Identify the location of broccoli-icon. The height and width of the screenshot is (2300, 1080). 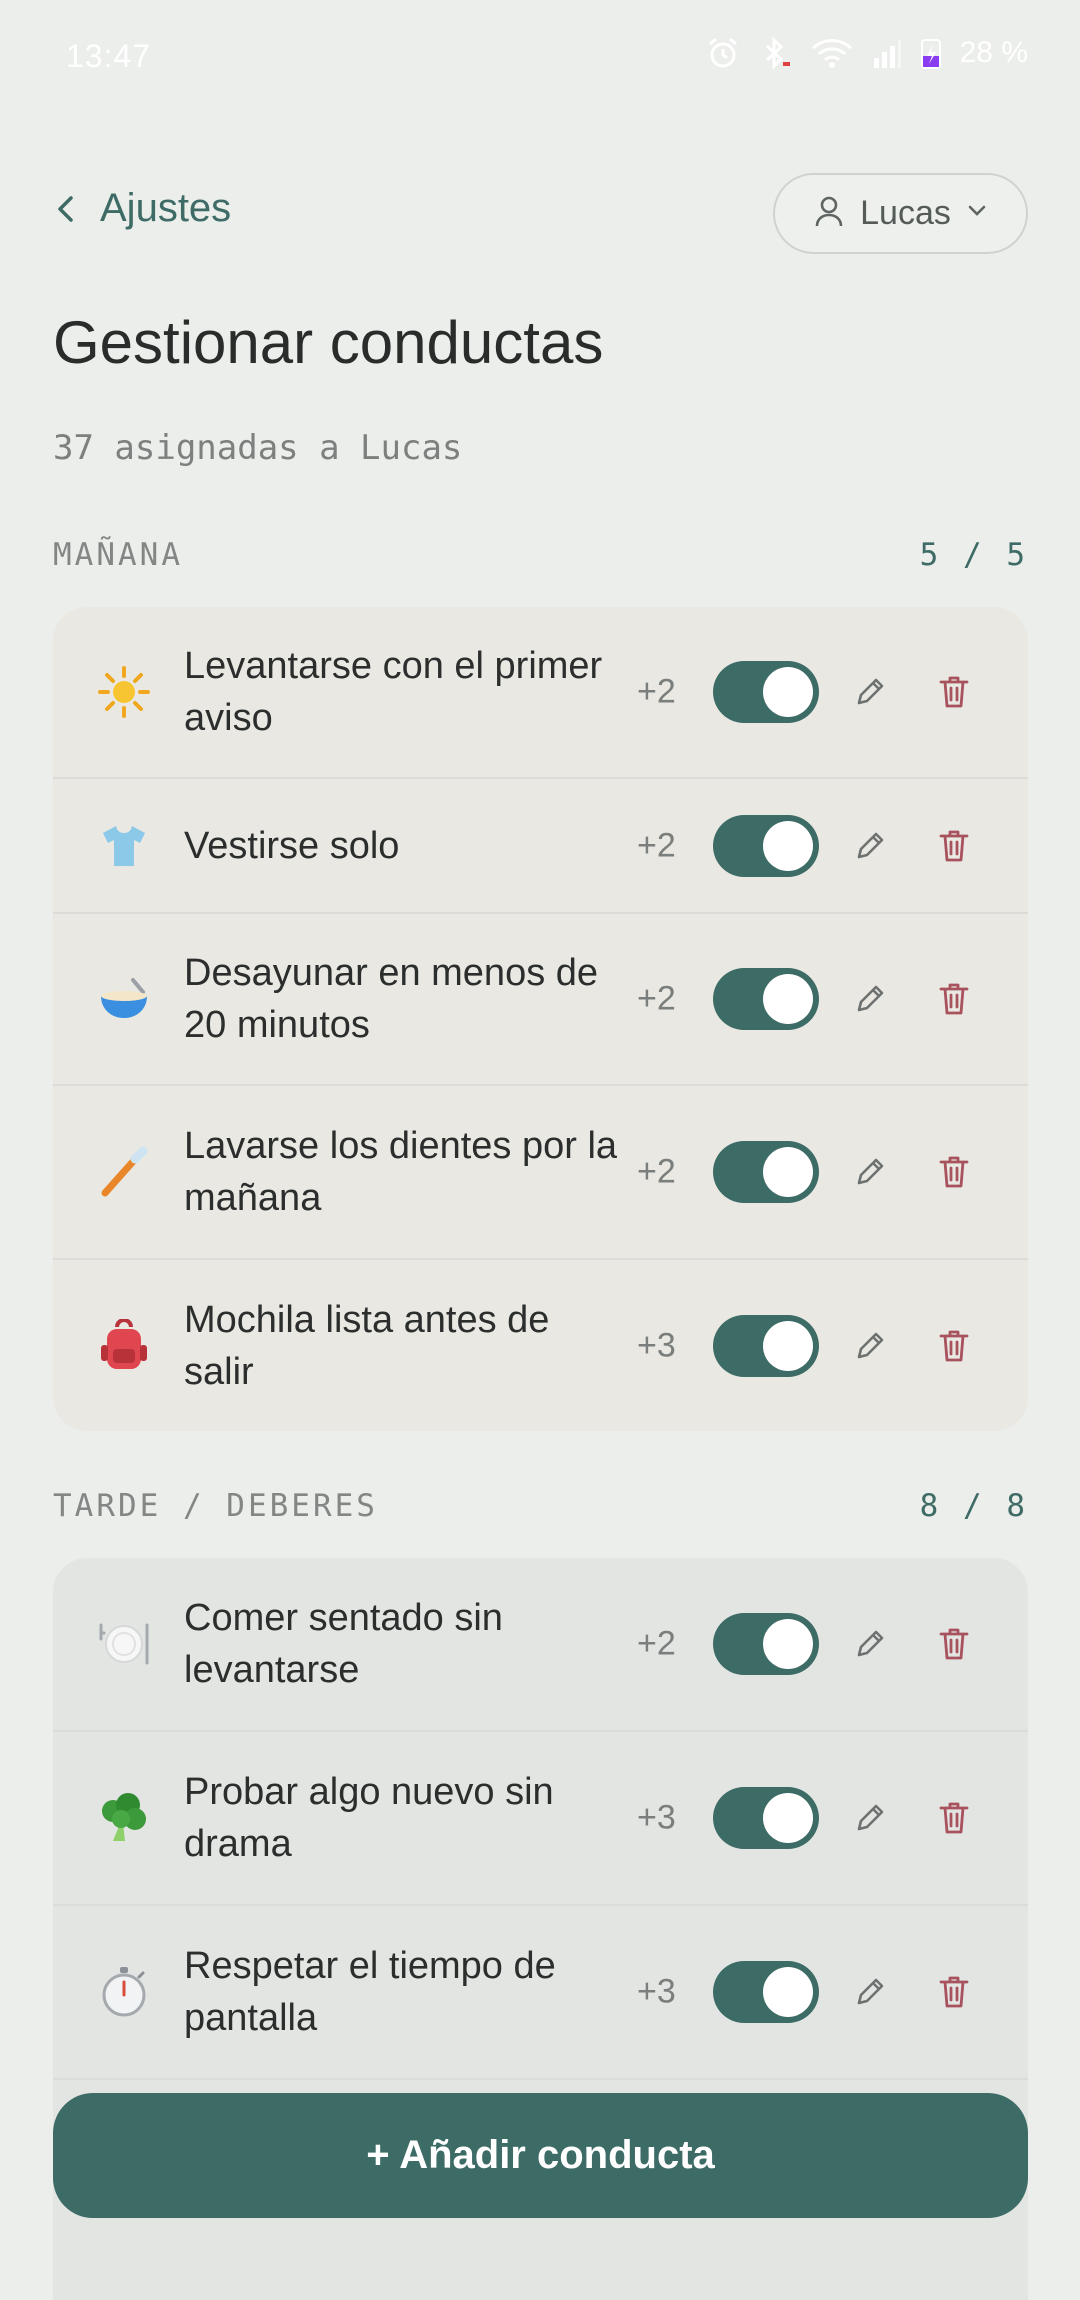
(124, 1818).